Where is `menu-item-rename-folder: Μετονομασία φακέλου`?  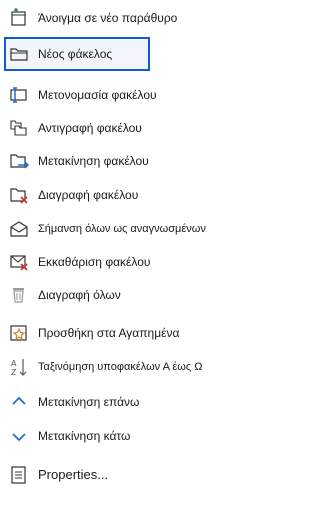
menu-item-rename-folder: Μετονομασία φακέλου is located at coordinates (111, 95).